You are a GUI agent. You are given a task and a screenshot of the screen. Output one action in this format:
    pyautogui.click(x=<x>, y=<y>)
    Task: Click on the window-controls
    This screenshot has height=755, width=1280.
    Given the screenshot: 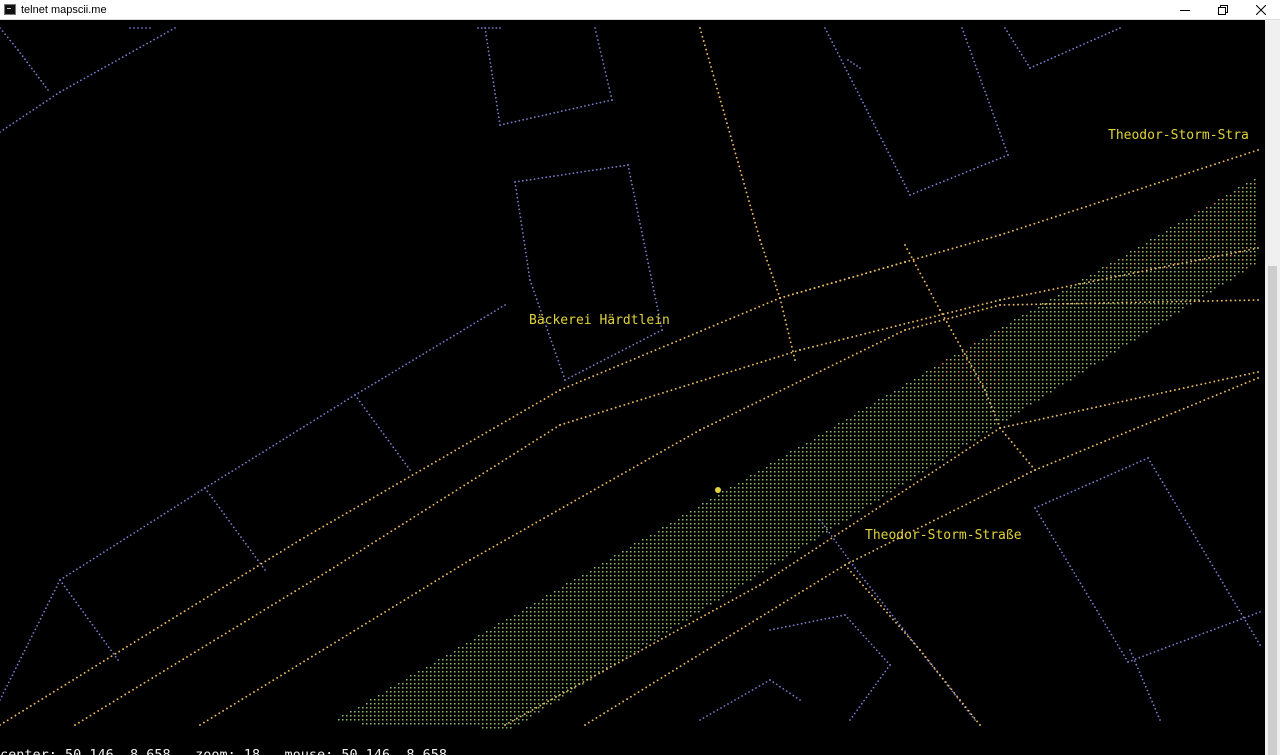 What is the action you would take?
    pyautogui.click(x=1223, y=10)
    